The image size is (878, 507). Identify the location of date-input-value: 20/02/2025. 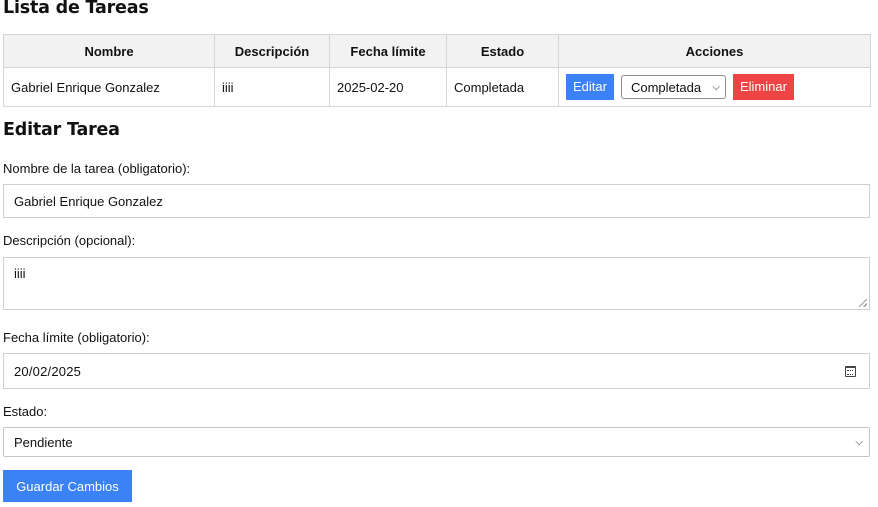
(48, 371).